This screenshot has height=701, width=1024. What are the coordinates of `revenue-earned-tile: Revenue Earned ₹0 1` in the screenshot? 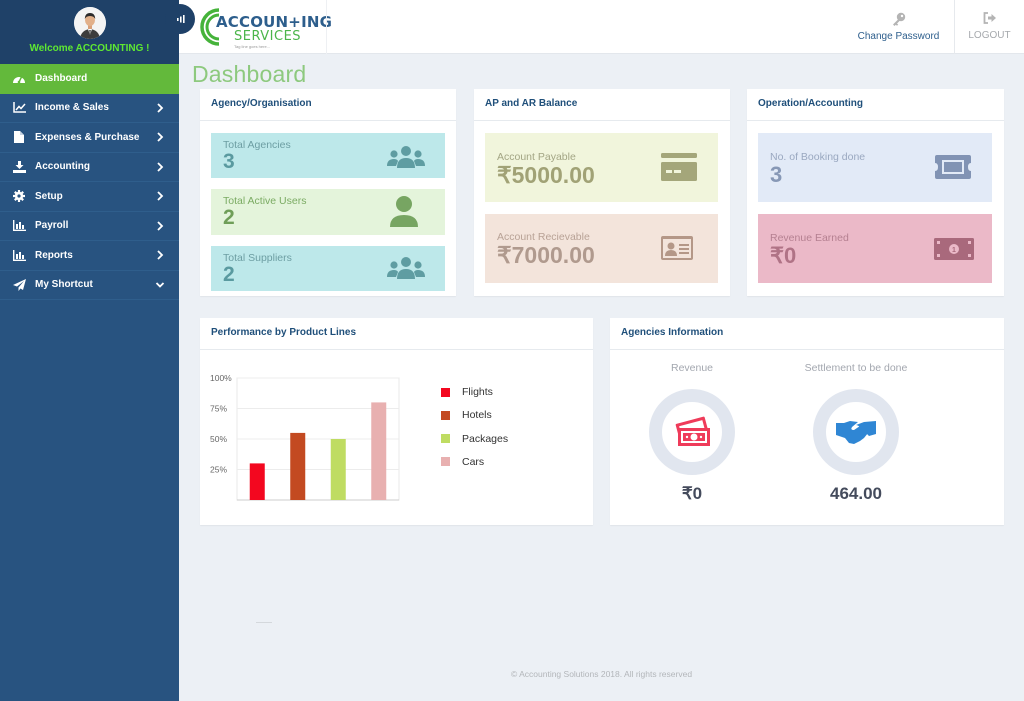 It's located at (875, 248).